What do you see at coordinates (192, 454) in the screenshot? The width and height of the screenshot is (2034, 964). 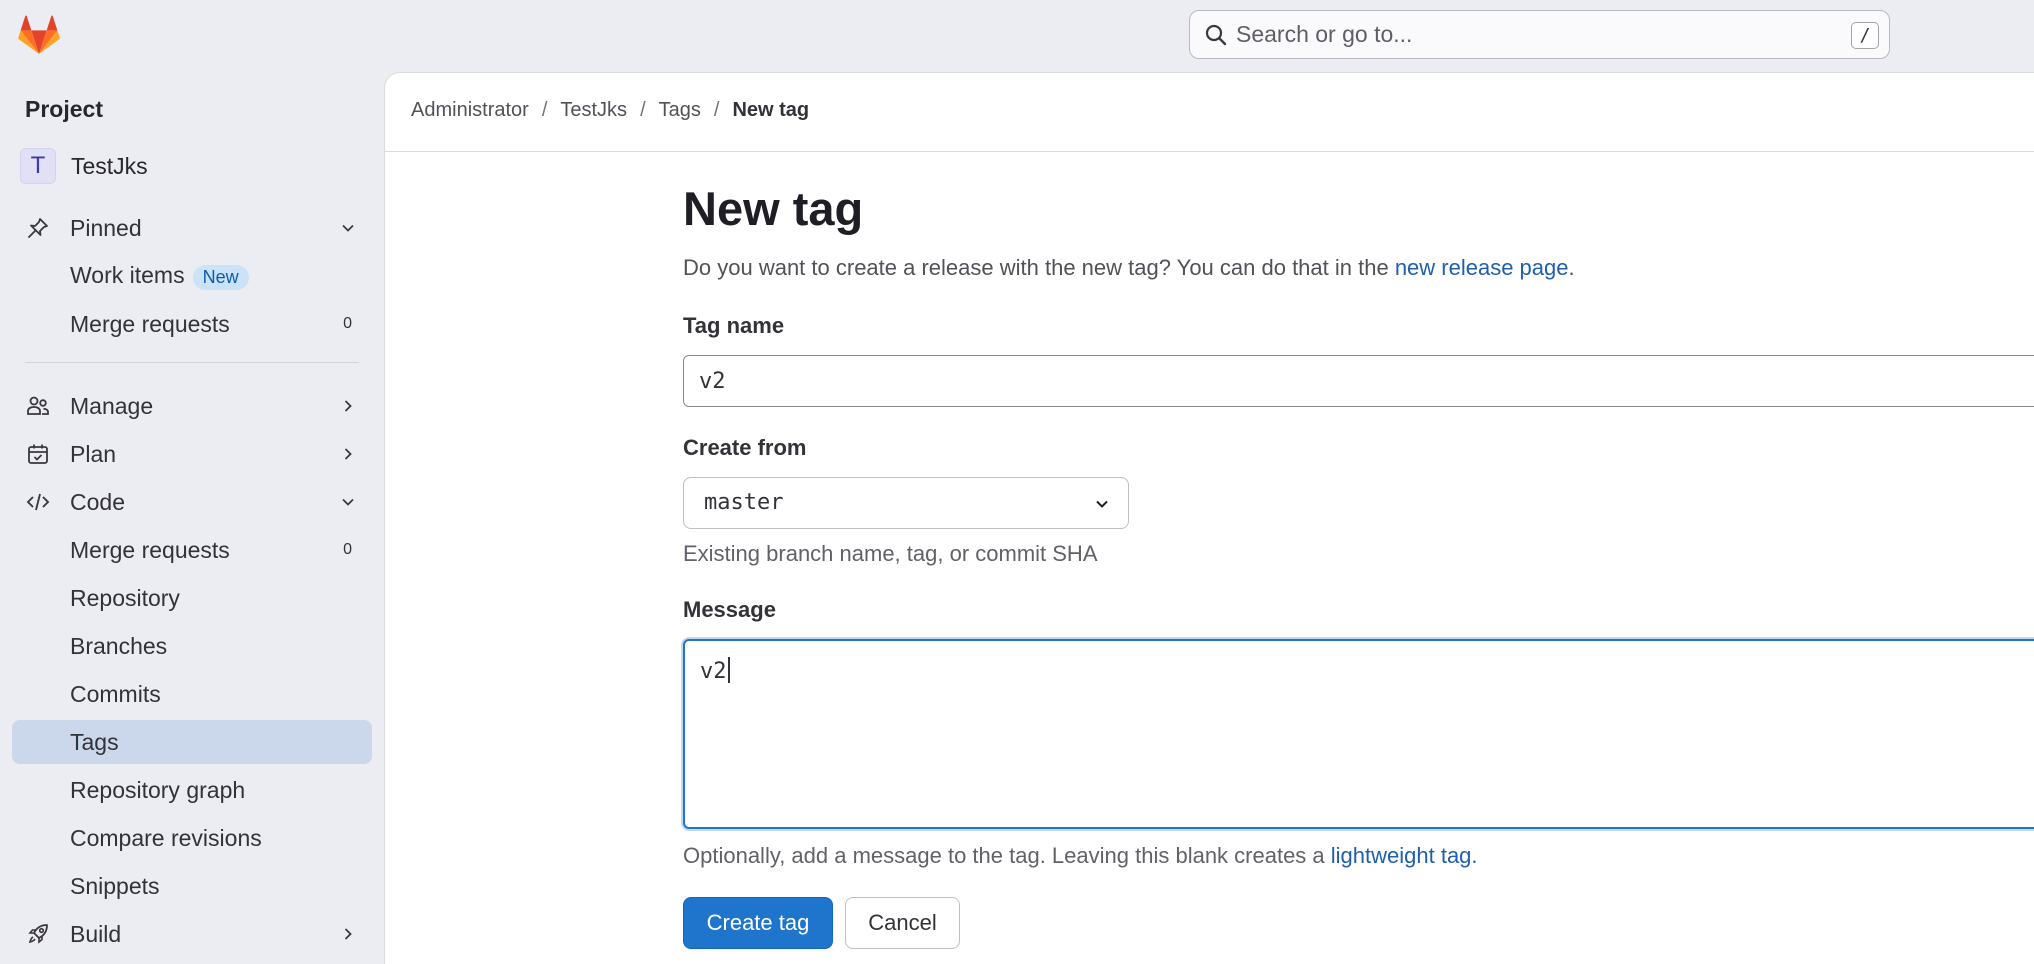 I see `sidebar-item-plan: Plan` at bounding box center [192, 454].